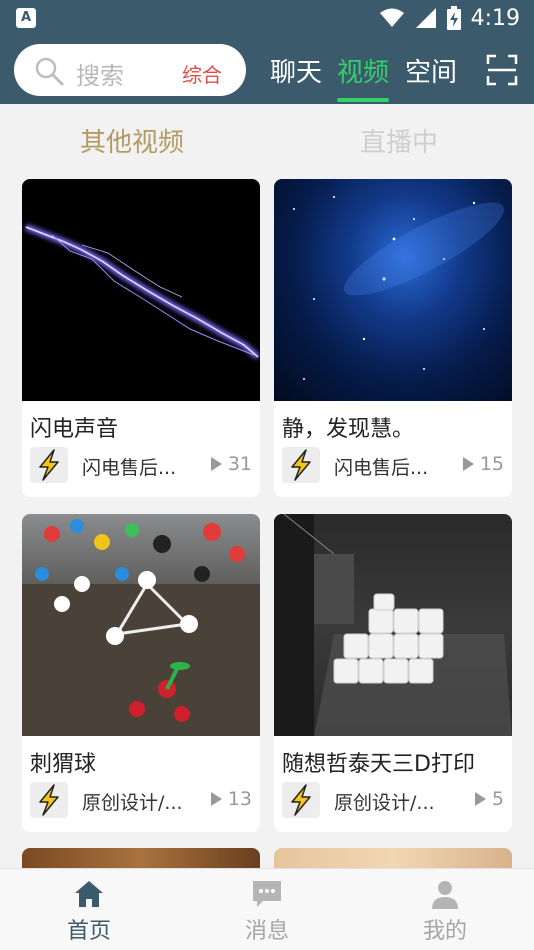 The image size is (534, 950). I want to click on status-icons: 4:19, so click(449, 18).